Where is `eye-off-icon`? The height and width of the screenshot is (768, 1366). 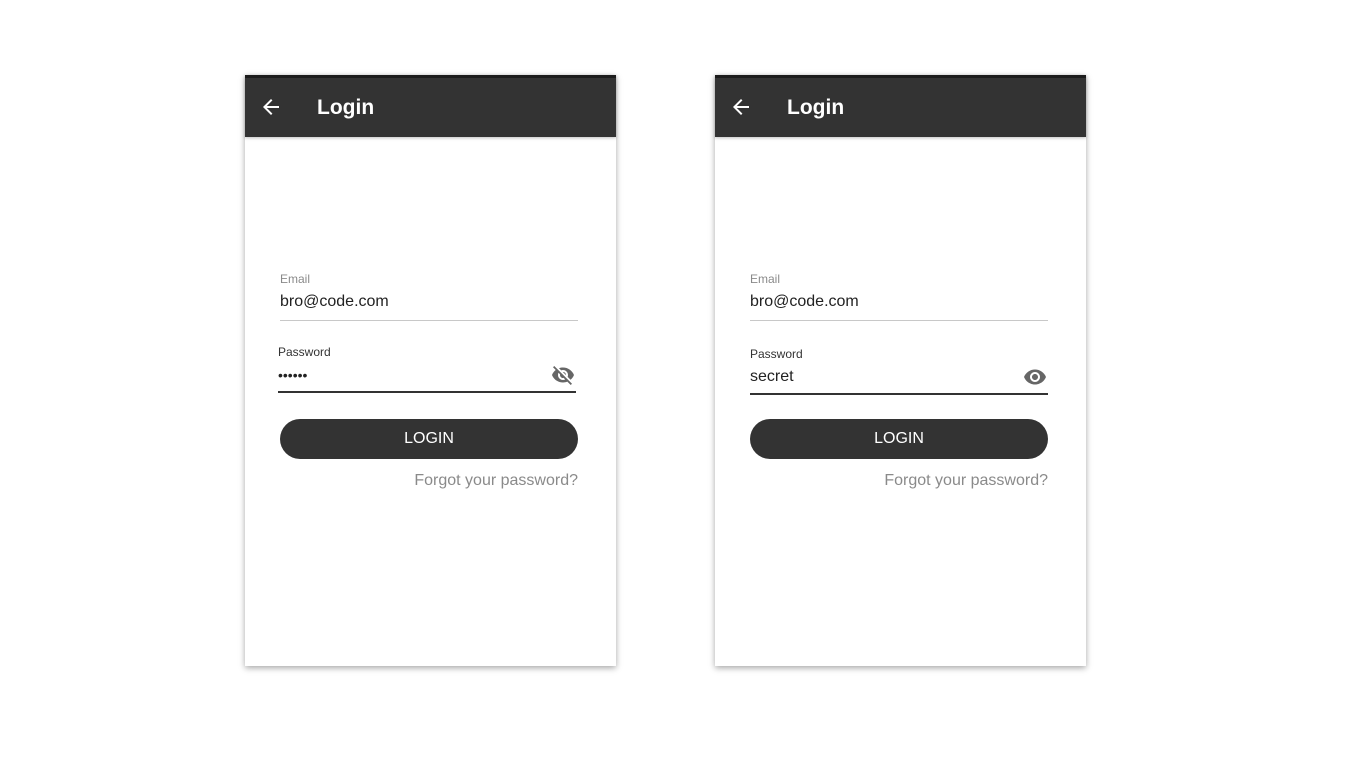
eye-off-icon is located at coordinates (563, 375).